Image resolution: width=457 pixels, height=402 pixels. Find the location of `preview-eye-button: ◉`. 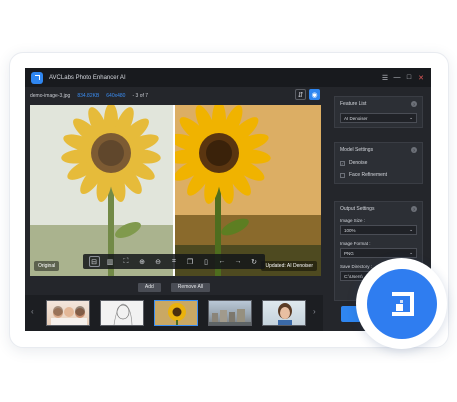

preview-eye-button: ◉ is located at coordinates (314, 94).